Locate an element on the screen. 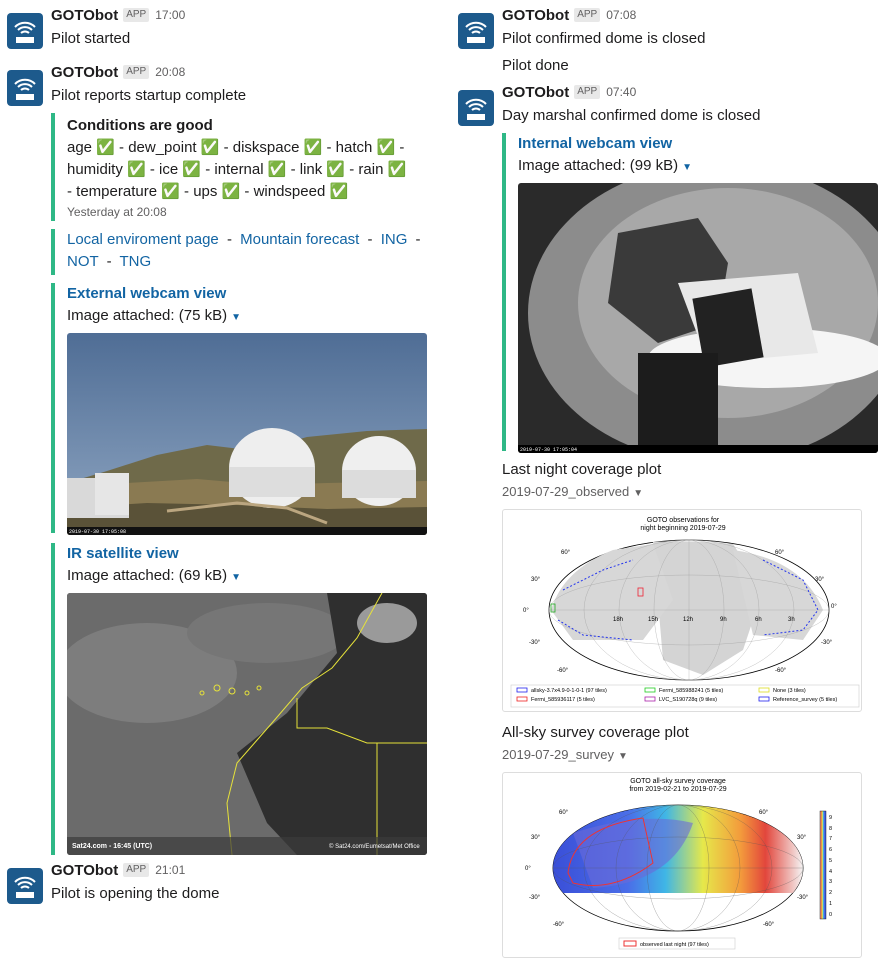  timestamp: 20:08 is located at coordinates (170, 72).